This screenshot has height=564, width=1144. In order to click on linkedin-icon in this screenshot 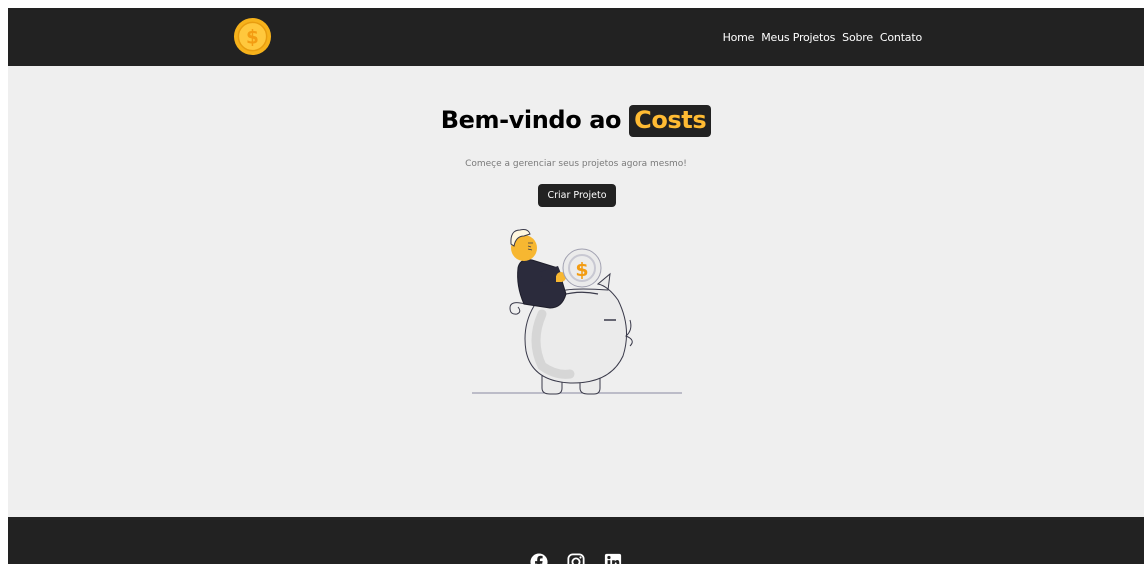, I will do `click(613, 558)`.